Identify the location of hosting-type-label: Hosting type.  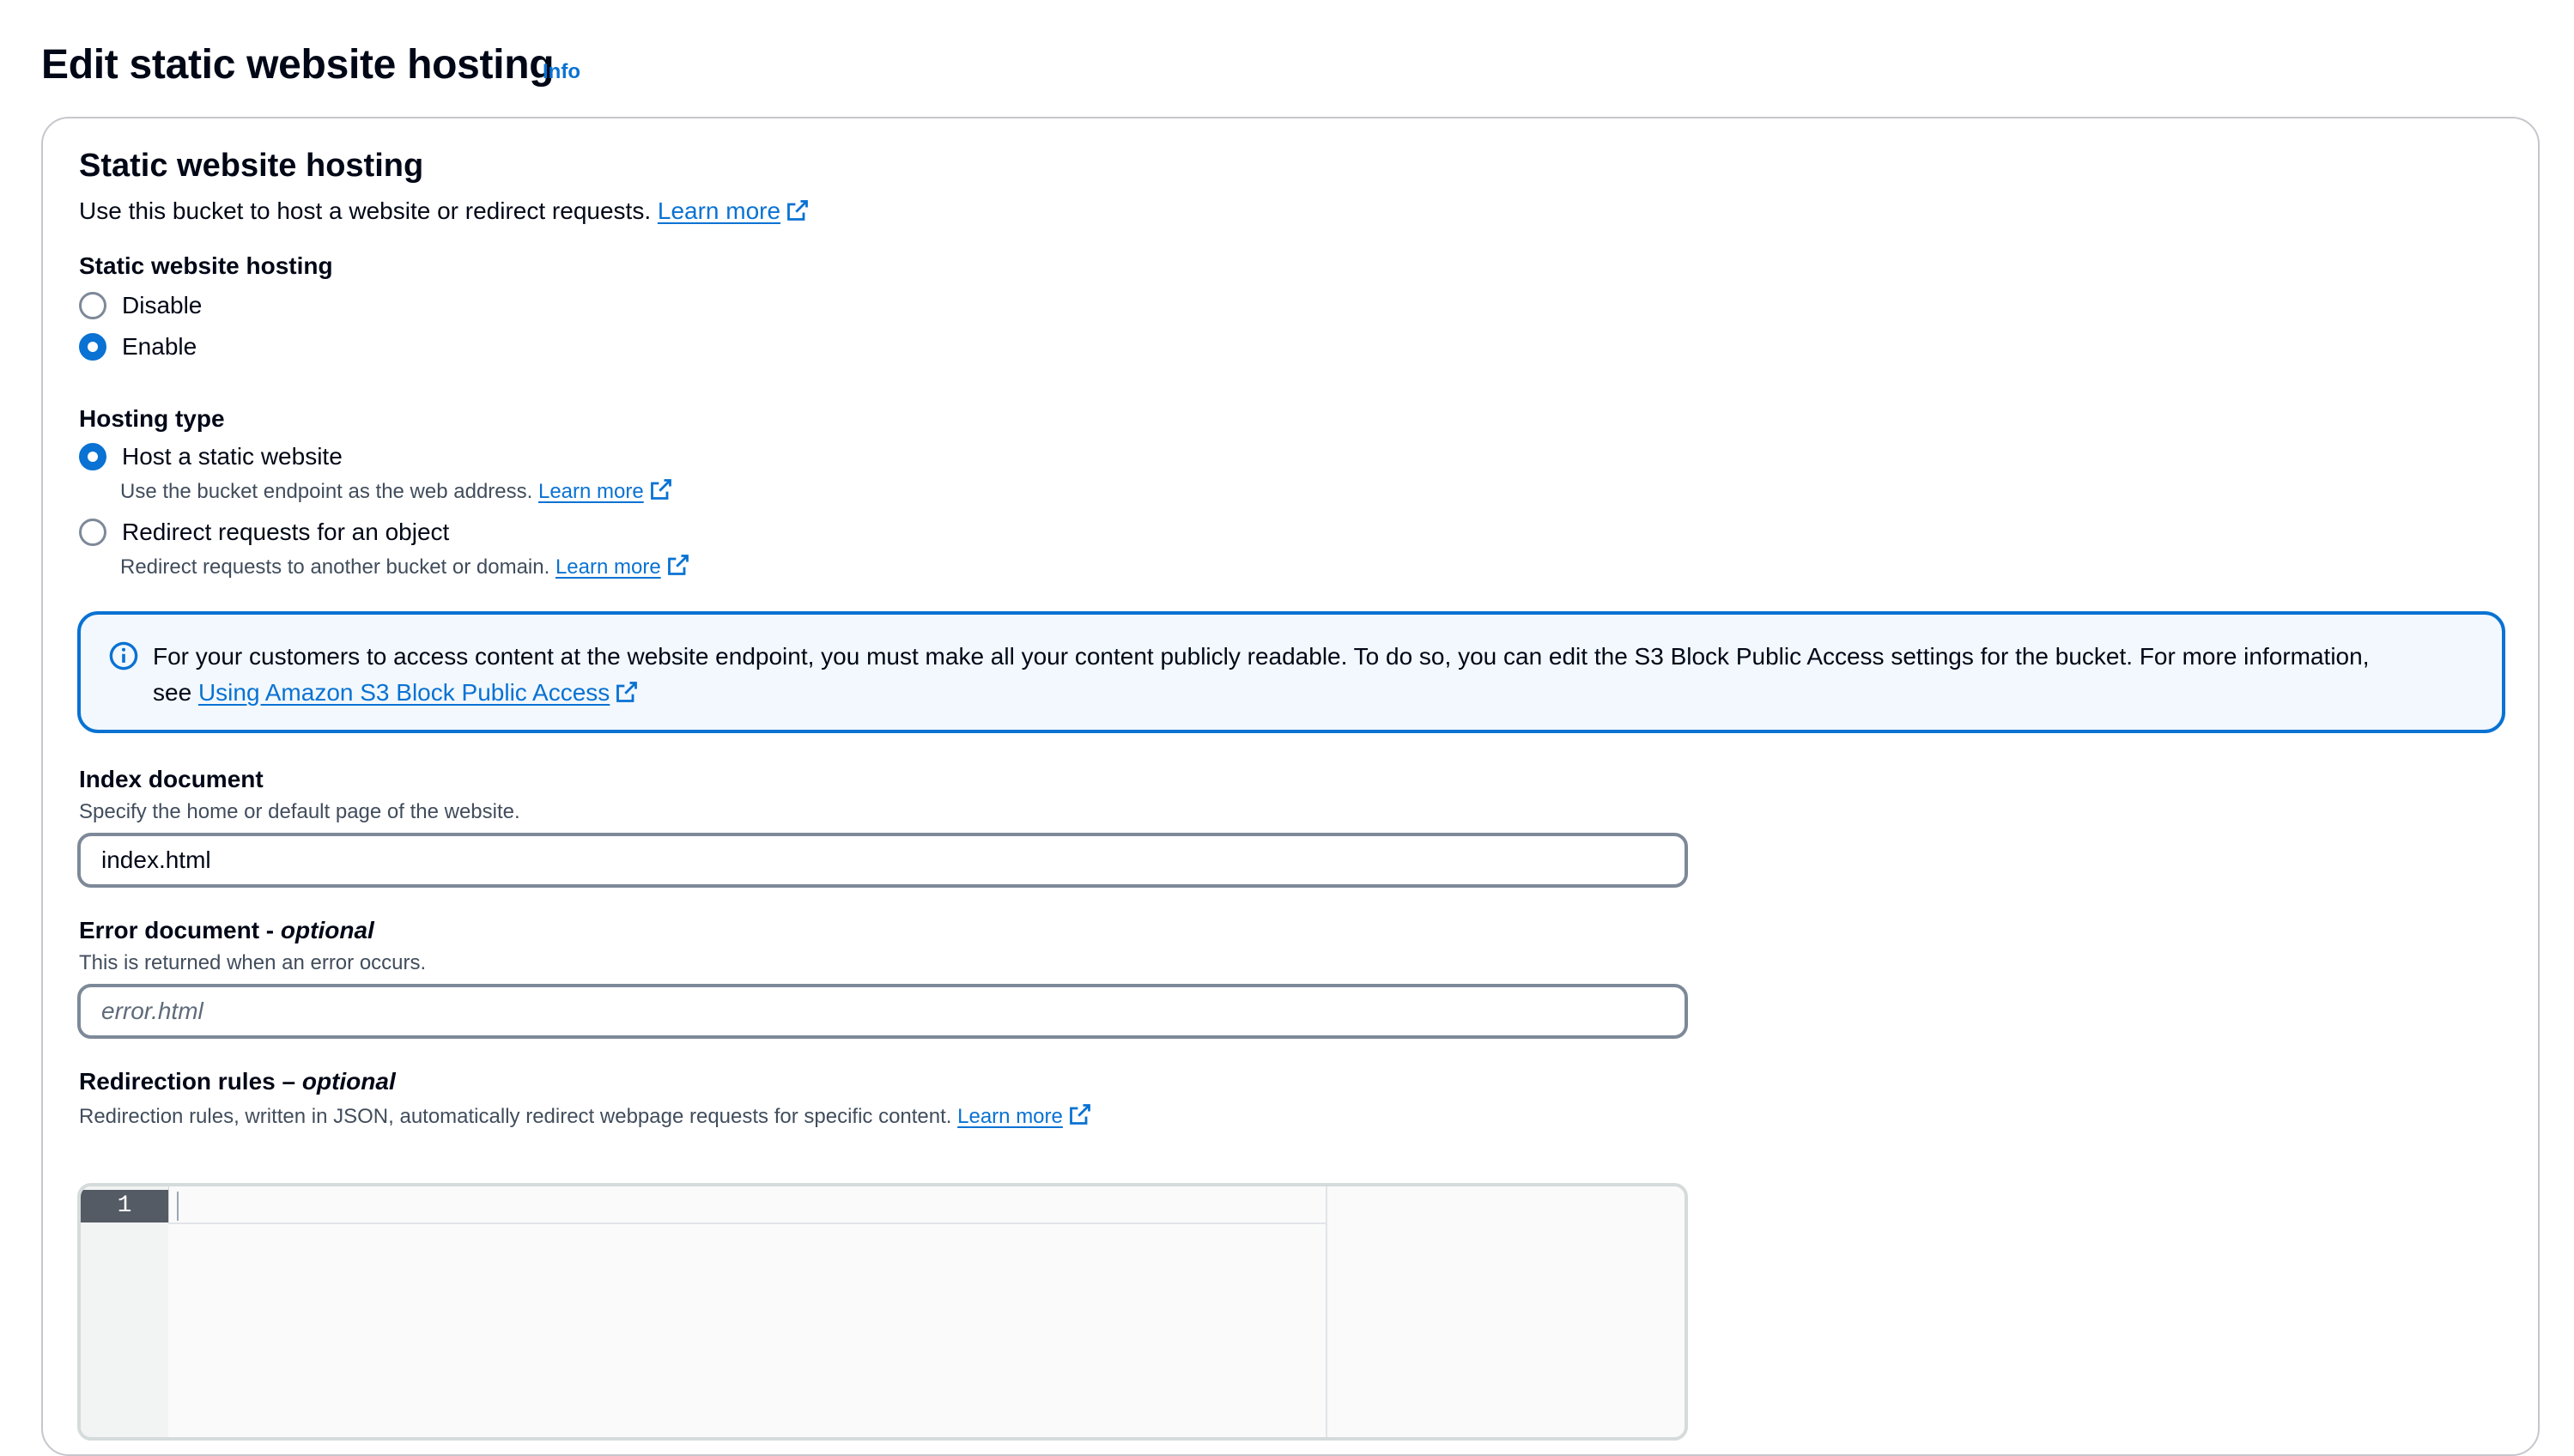
(152, 418).